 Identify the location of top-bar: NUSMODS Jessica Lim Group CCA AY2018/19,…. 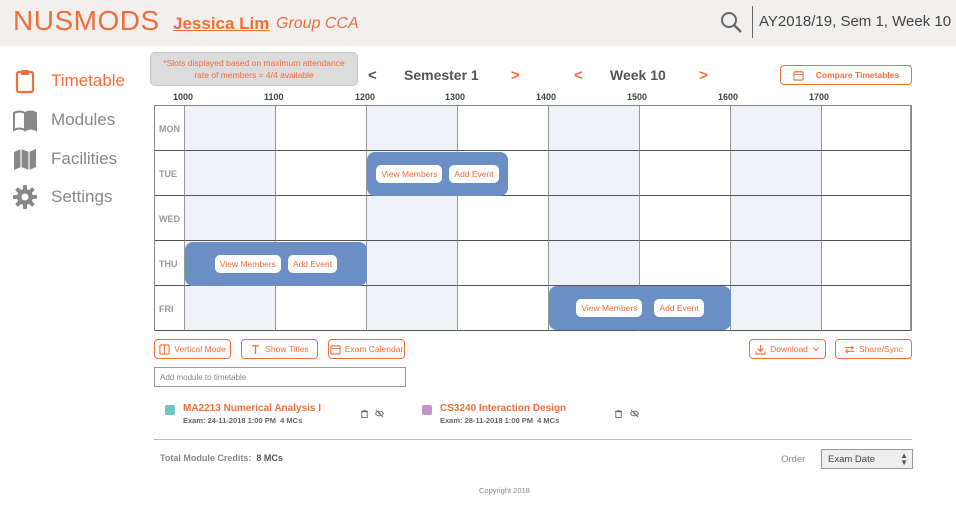
(478, 23).